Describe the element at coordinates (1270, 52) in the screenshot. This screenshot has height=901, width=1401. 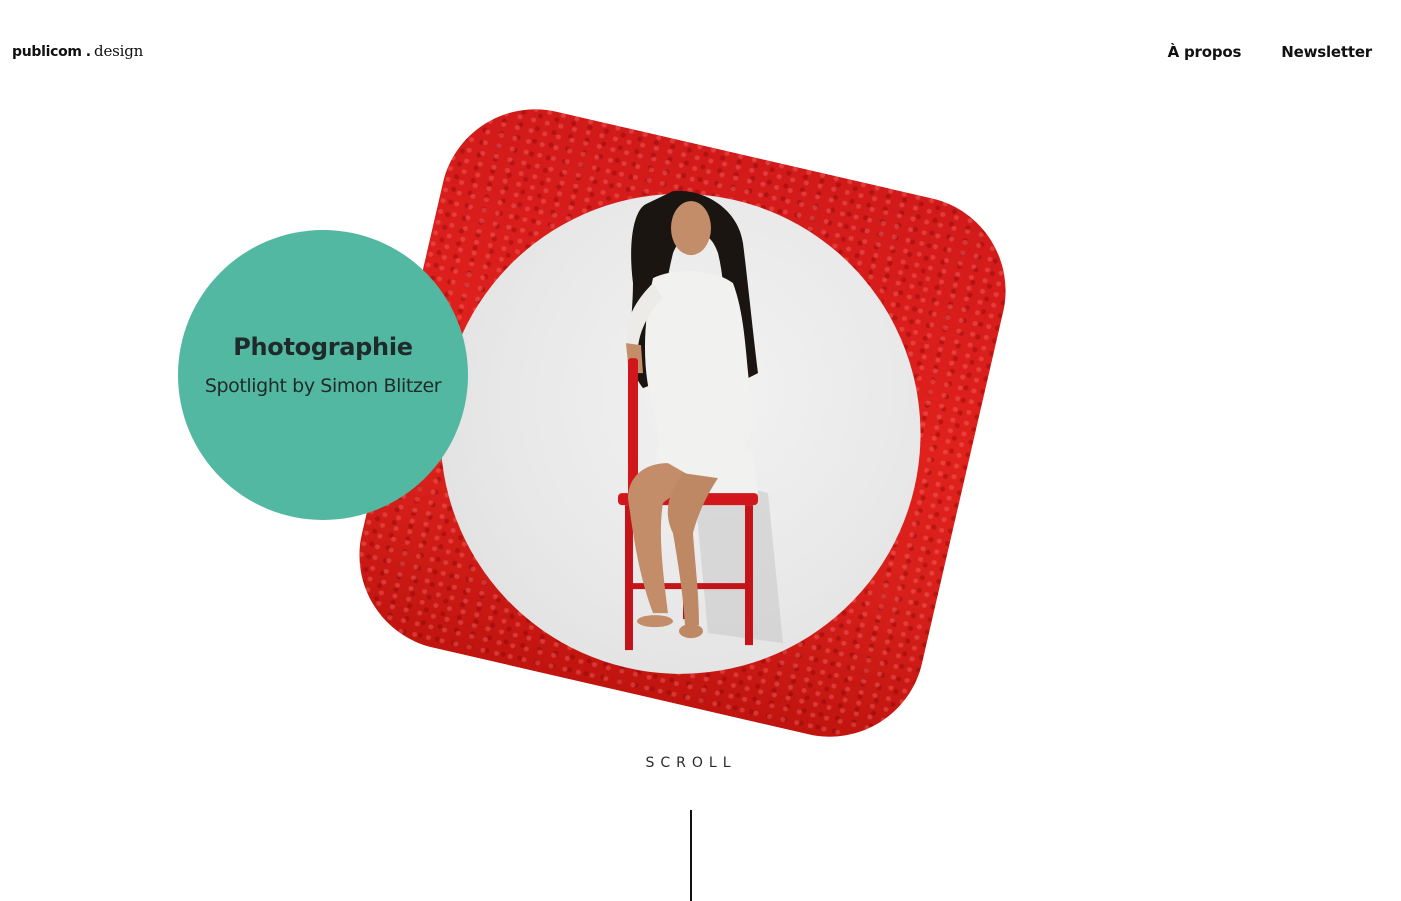
I see `main-nav: À propos Newsletter` at that location.